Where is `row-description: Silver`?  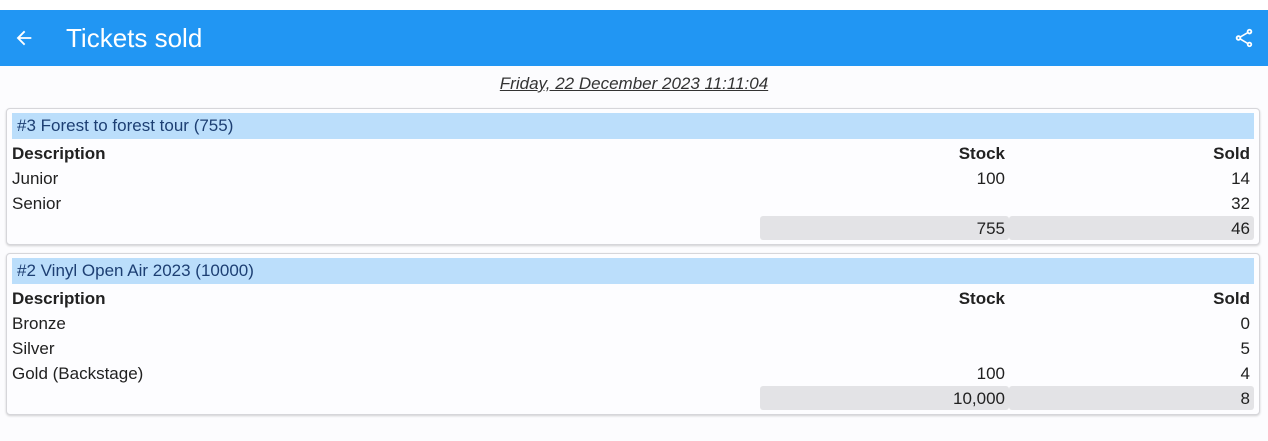
row-description: Silver is located at coordinates (33, 348).